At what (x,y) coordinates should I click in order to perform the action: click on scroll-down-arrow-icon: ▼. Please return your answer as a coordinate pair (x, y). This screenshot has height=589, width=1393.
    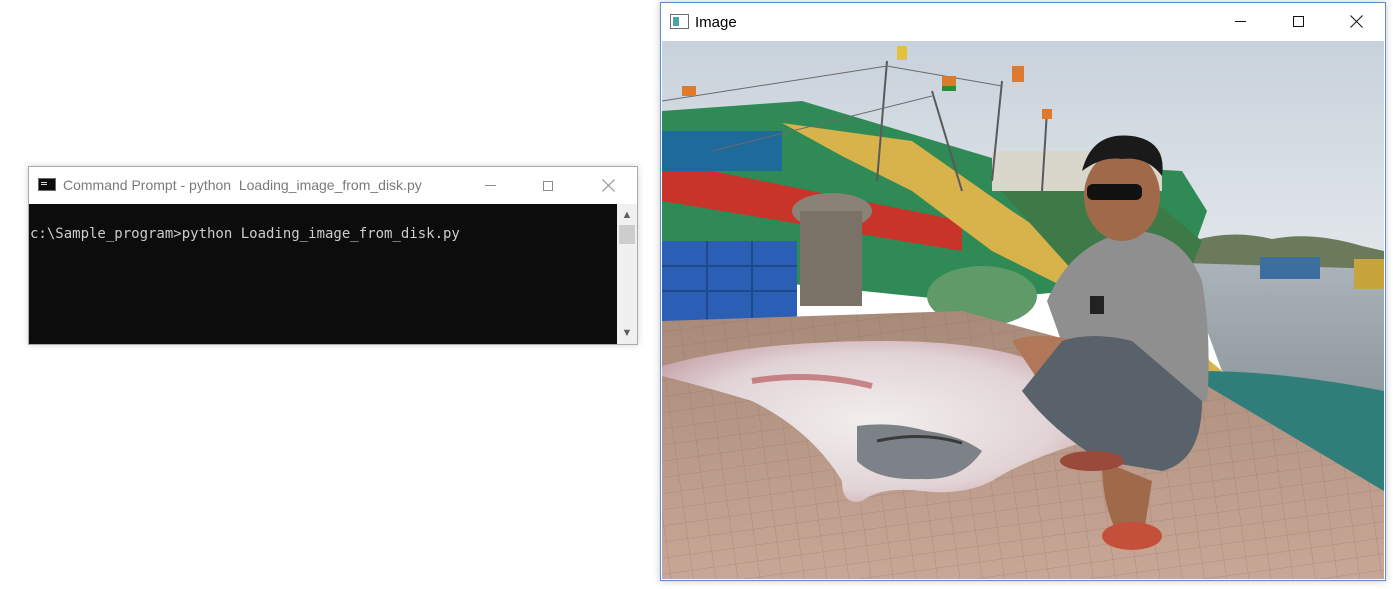
    Looking at the image, I should click on (627, 333).